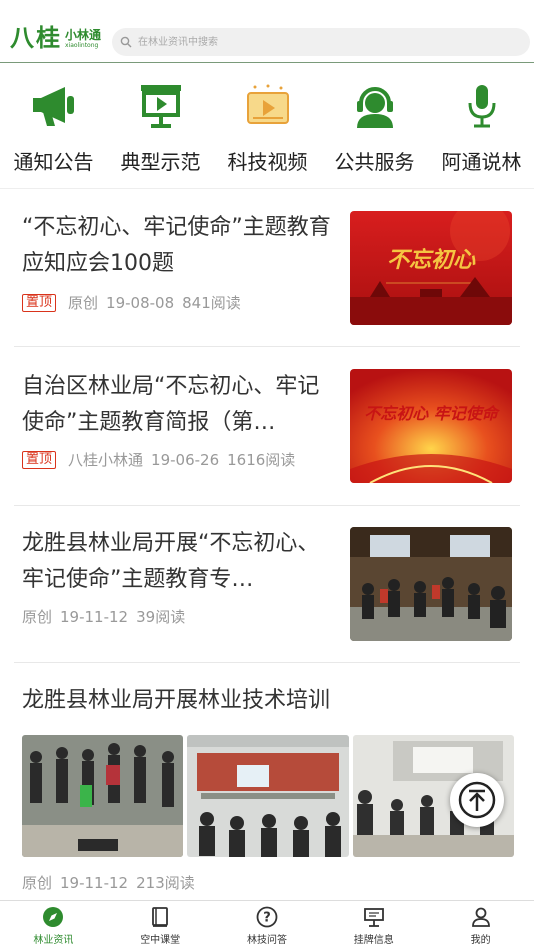  What do you see at coordinates (53, 127) in the screenshot?
I see `category-notices: 通知公告` at bounding box center [53, 127].